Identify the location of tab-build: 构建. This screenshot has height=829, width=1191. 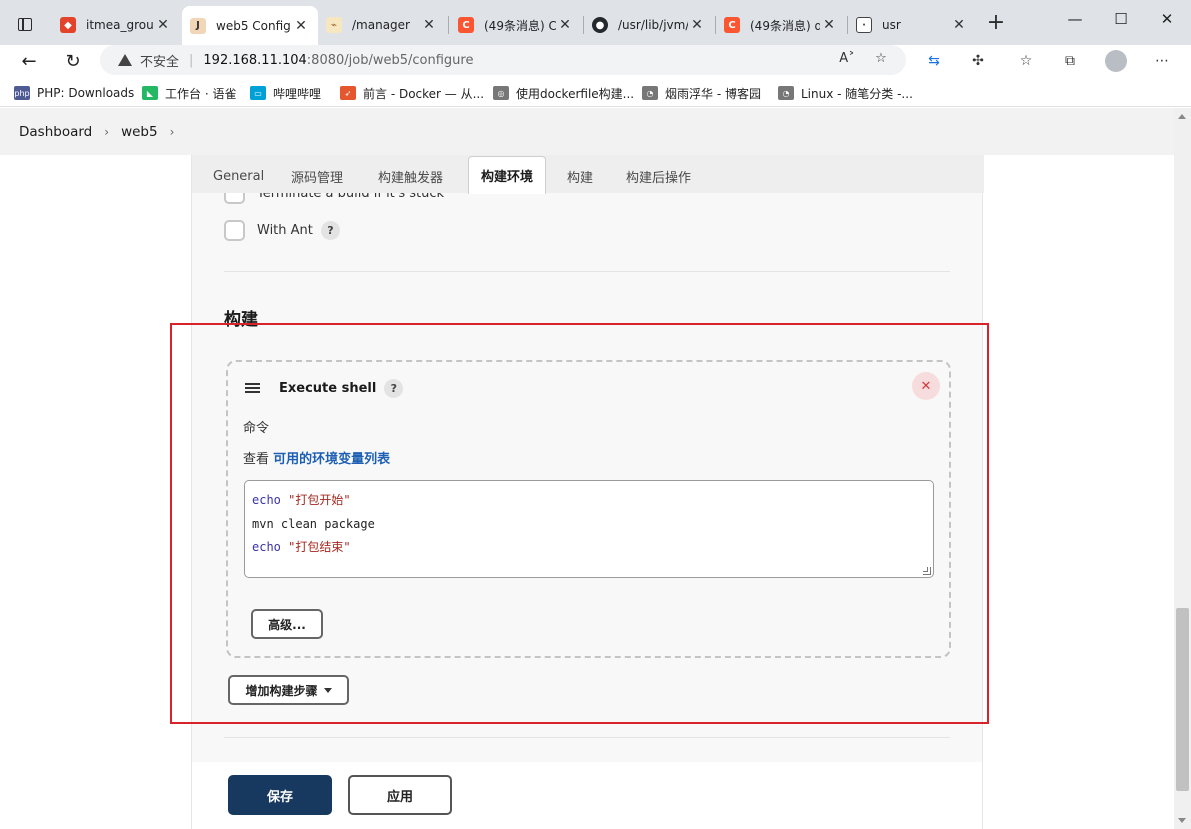
(580, 176).